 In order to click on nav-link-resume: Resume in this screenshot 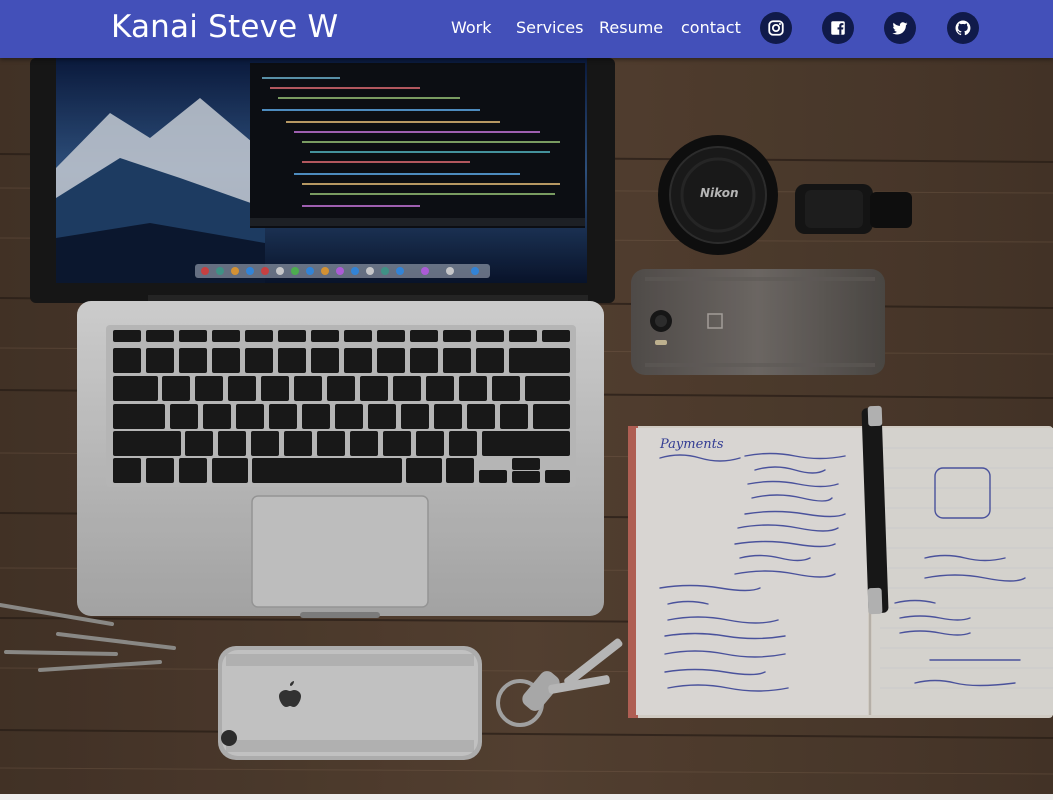, I will do `click(631, 27)`.